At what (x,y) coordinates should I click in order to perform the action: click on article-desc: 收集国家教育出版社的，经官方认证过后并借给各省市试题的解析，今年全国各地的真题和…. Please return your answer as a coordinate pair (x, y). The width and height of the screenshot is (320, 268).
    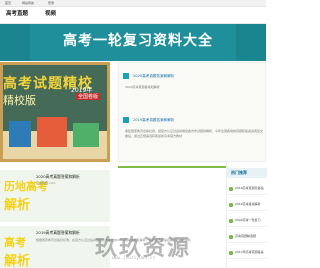
    Looking at the image, I should click on (194, 133).